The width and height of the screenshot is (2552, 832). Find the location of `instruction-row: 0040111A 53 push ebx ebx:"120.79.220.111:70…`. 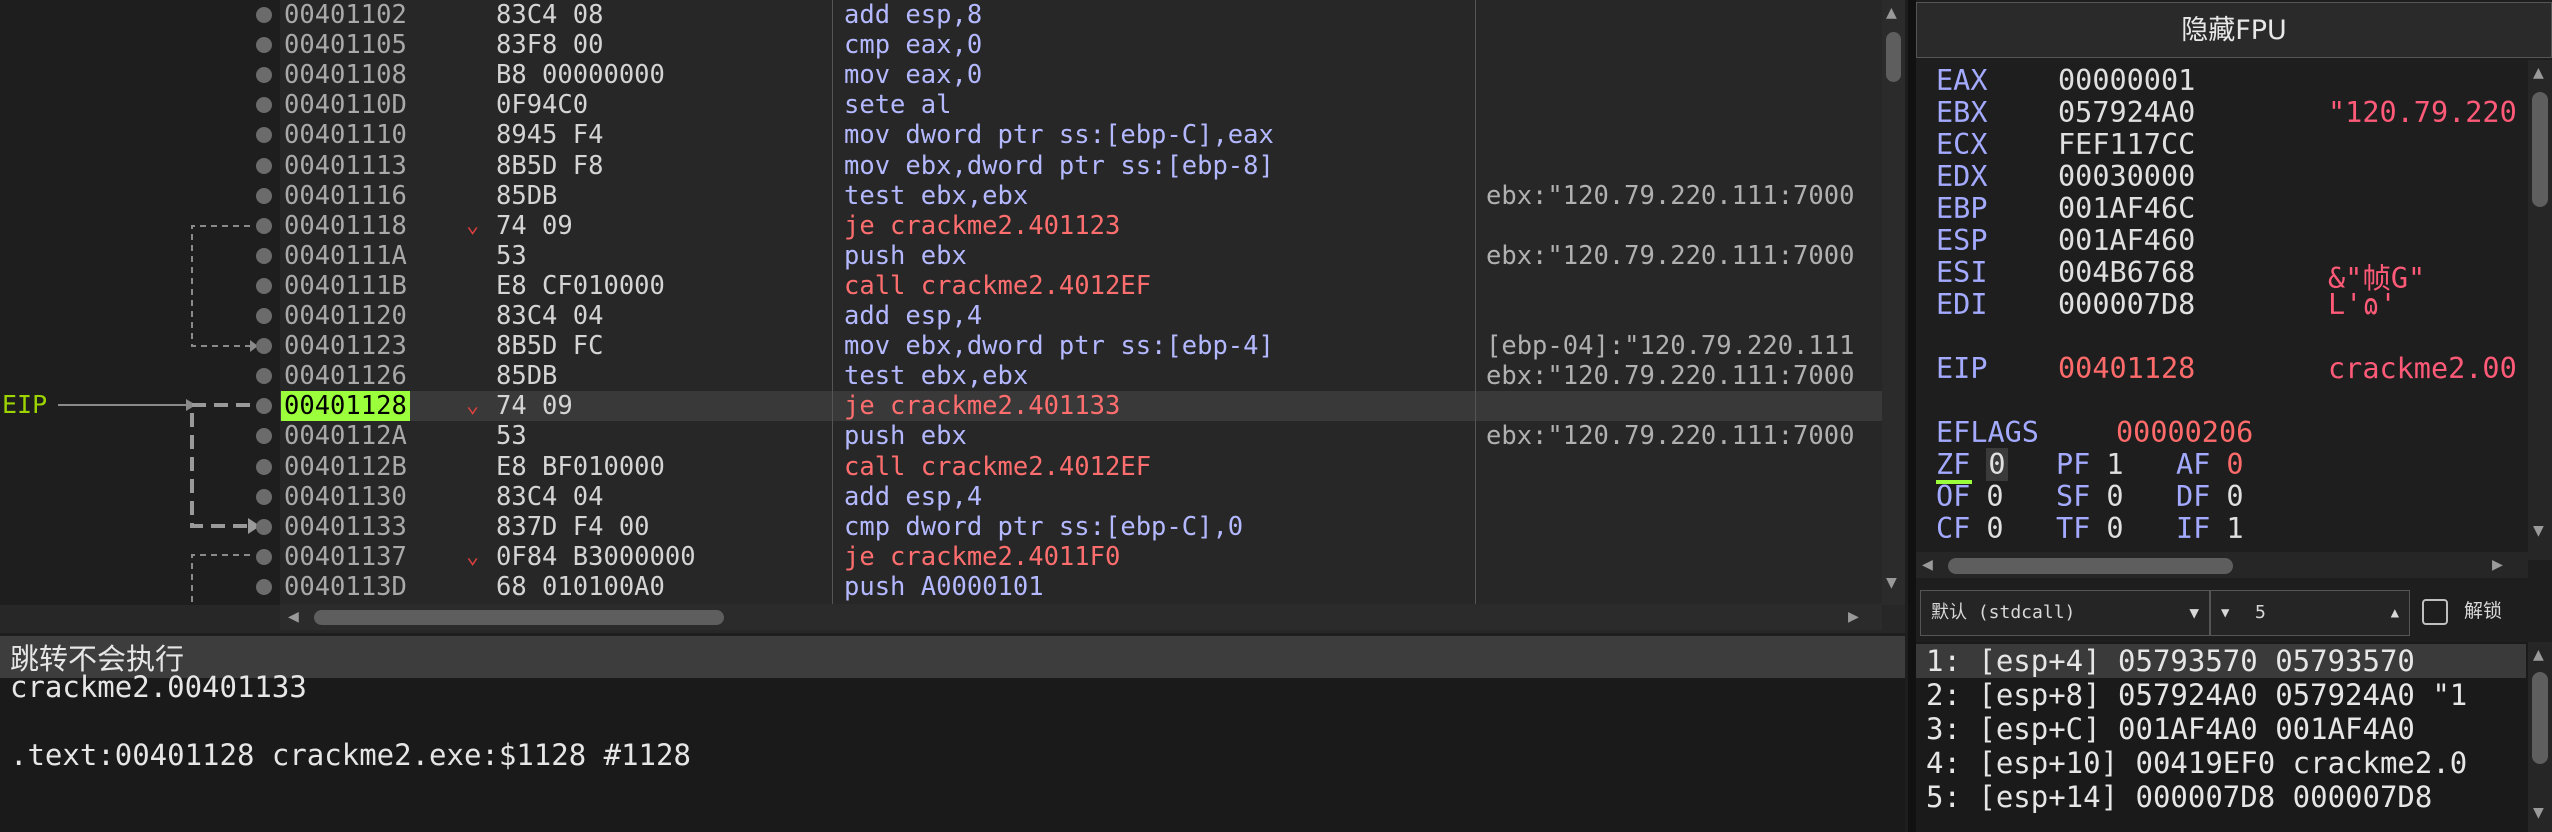

instruction-row: 0040111A 53 push ebx ebx:"120.79.220.111:70… is located at coordinates (1081, 256).